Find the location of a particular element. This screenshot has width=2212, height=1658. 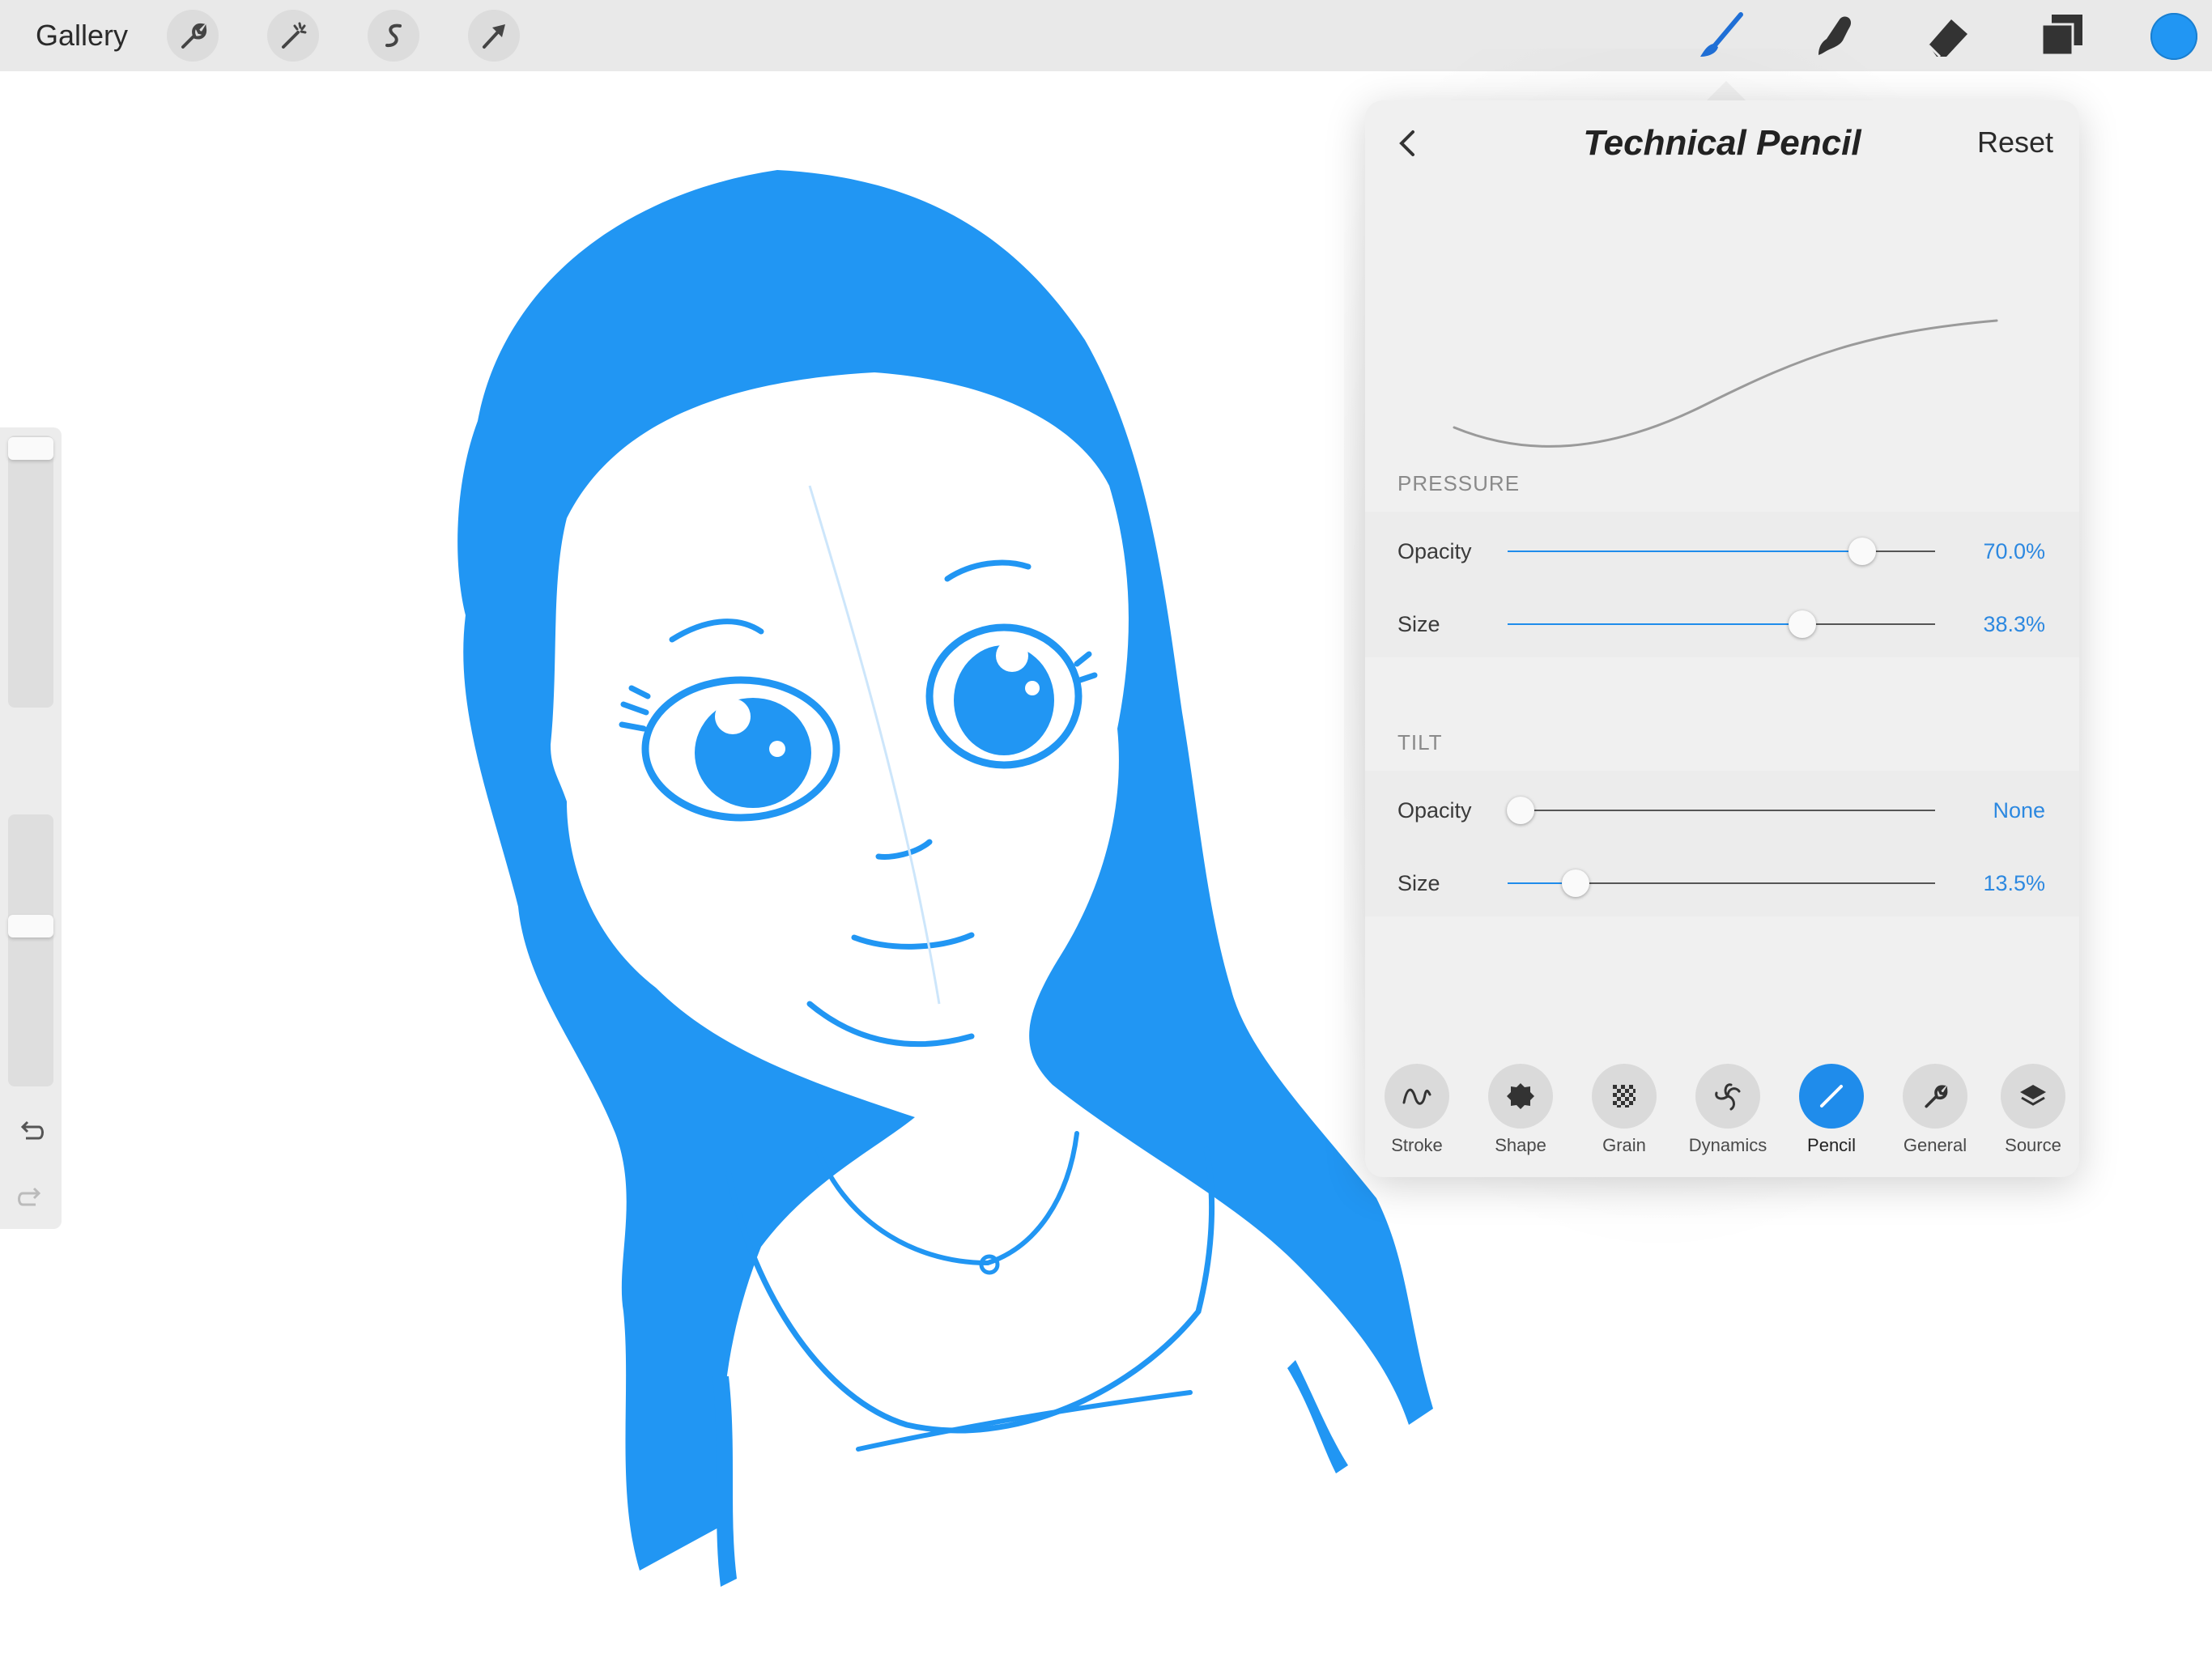

grain-checker-icon is located at coordinates (1624, 1096).